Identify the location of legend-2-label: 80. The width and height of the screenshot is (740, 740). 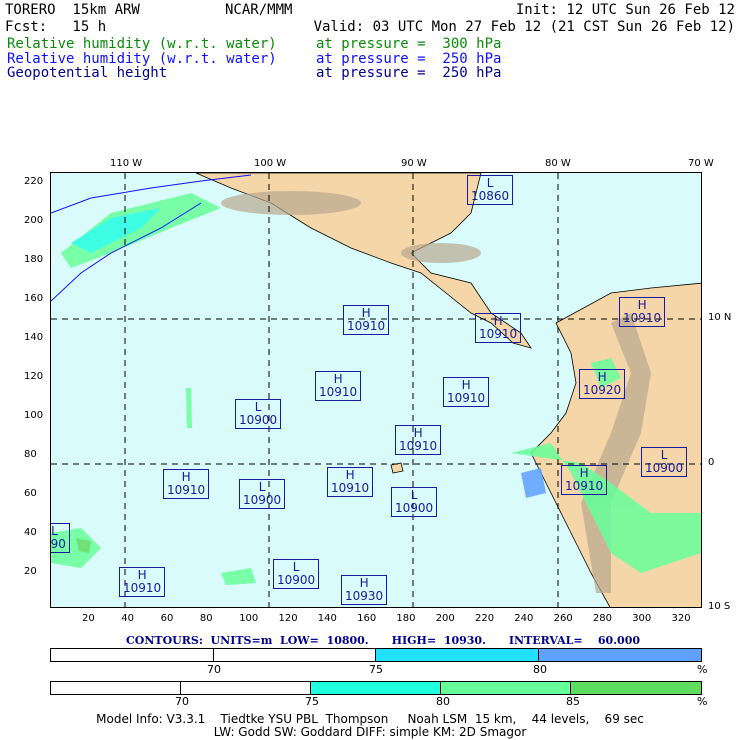
(443, 701).